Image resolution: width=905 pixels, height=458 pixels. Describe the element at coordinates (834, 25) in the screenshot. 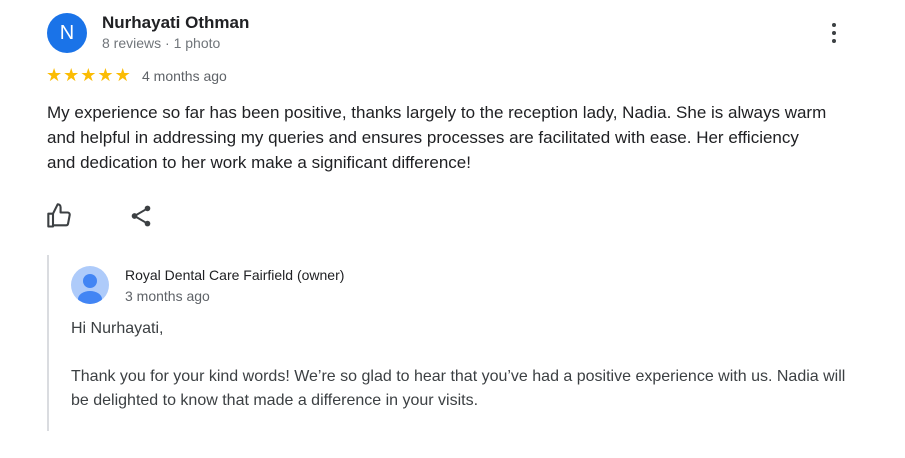

I see `more-vert-icon` at that location.